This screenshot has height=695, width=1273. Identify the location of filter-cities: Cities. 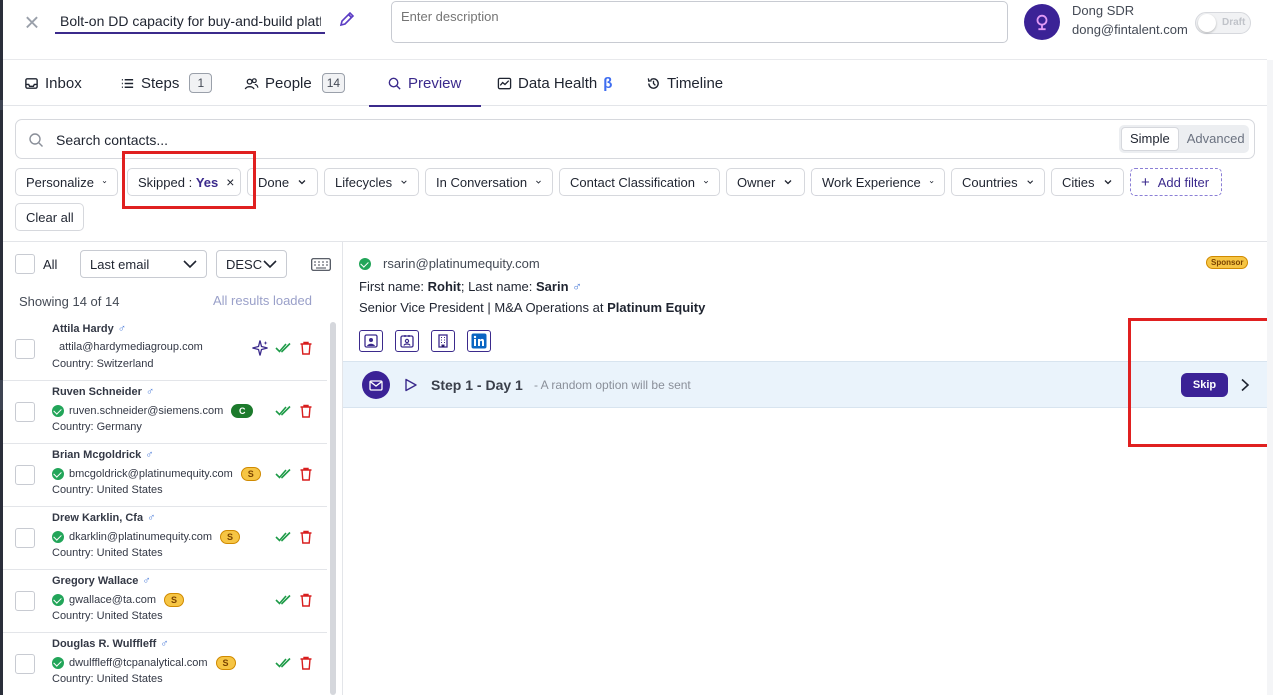
(1087, 182).